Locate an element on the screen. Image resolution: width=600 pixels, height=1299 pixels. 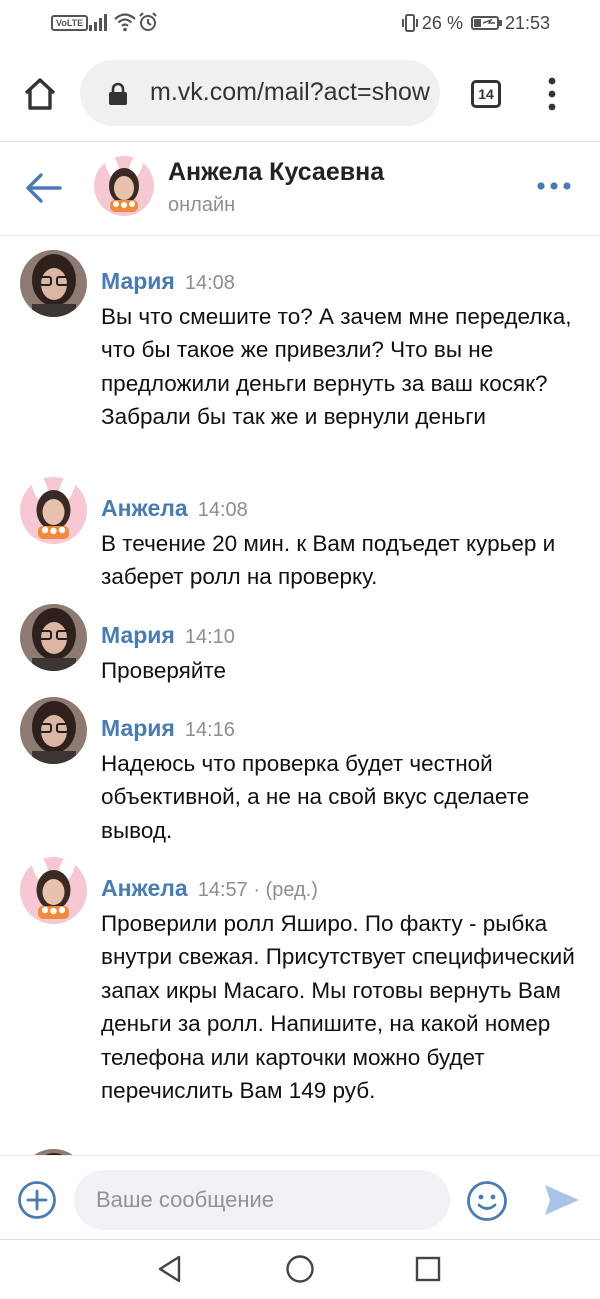
address-bar: m.vk.com/mail?act=show is located at coordinates (260, 93).